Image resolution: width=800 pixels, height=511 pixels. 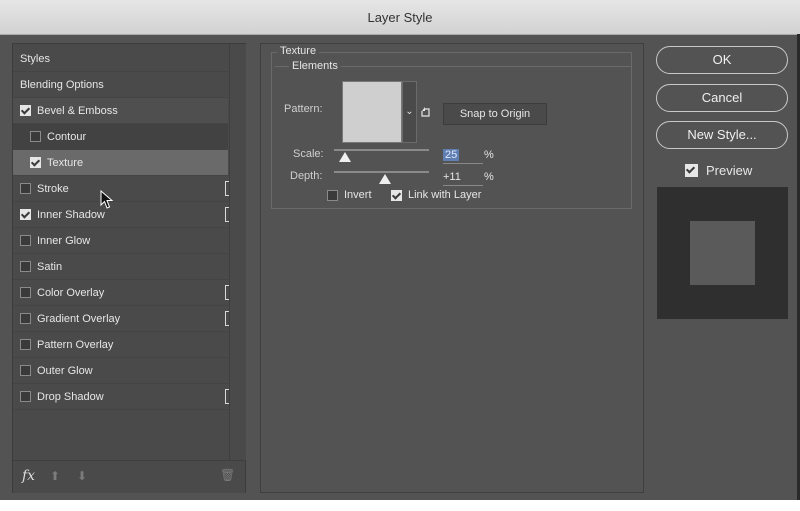 I want to click on sidebar-item-label: Satin, so click(x=50, y=266).